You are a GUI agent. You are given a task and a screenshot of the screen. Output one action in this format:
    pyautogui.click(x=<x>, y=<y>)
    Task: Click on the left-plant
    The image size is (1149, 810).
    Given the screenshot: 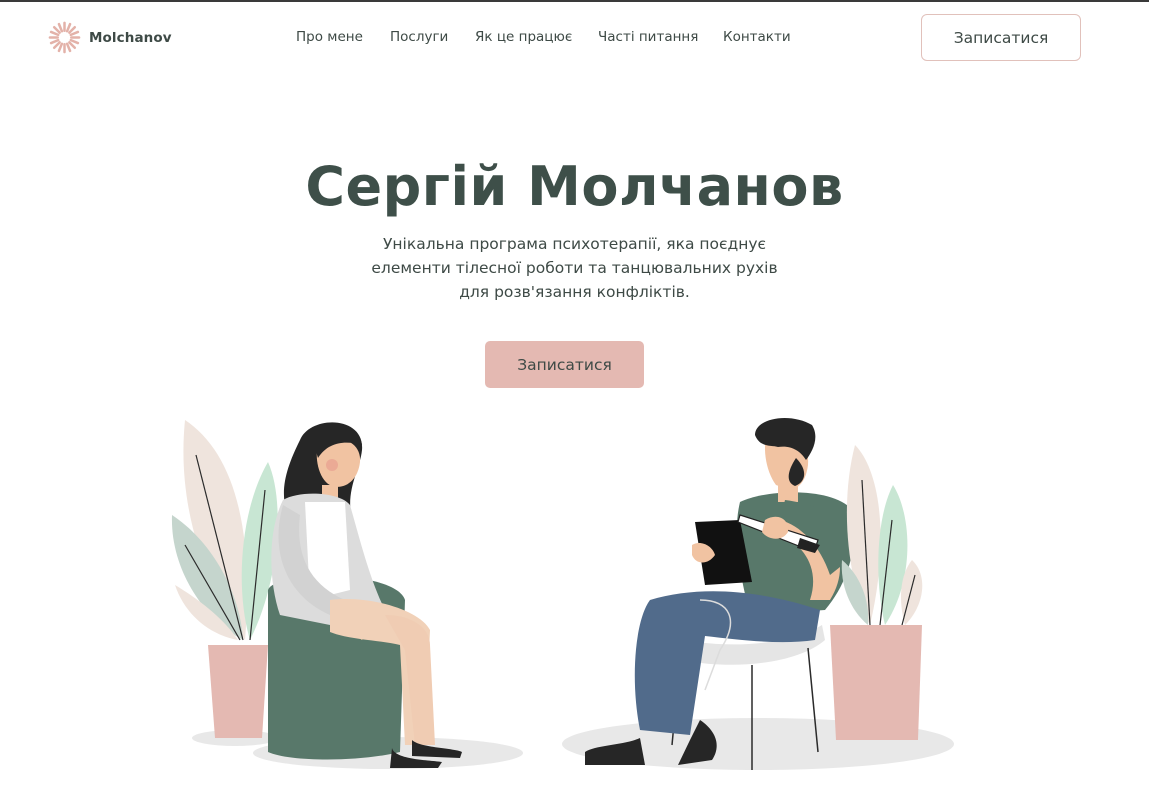 What is the action you would take?
    pyautogui.click(x=224, y=579)
    